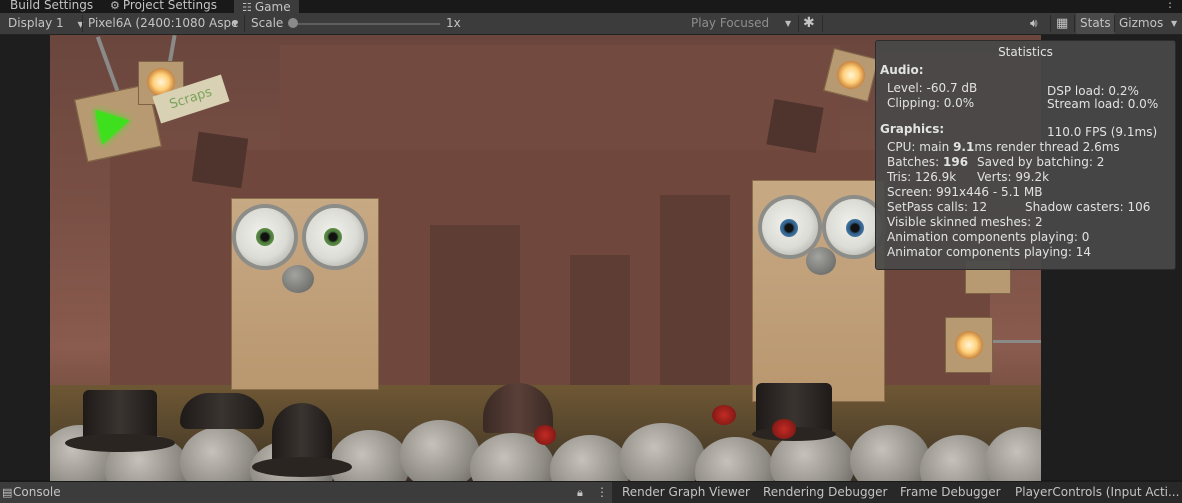 Image resolution: width=1182 pixels, height=503 pixels. I want to click on gizmos-button: Gizmos, so click(1141, 23).